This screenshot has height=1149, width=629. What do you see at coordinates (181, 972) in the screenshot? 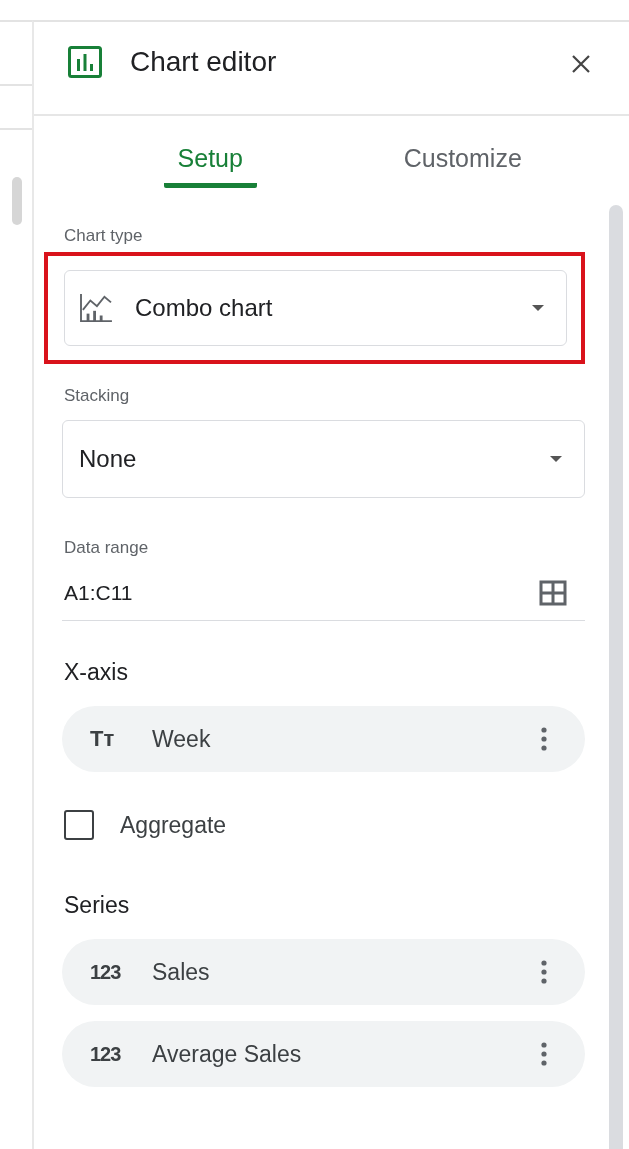
I see `chip-label: Sales` at bounding box center [181, 972].